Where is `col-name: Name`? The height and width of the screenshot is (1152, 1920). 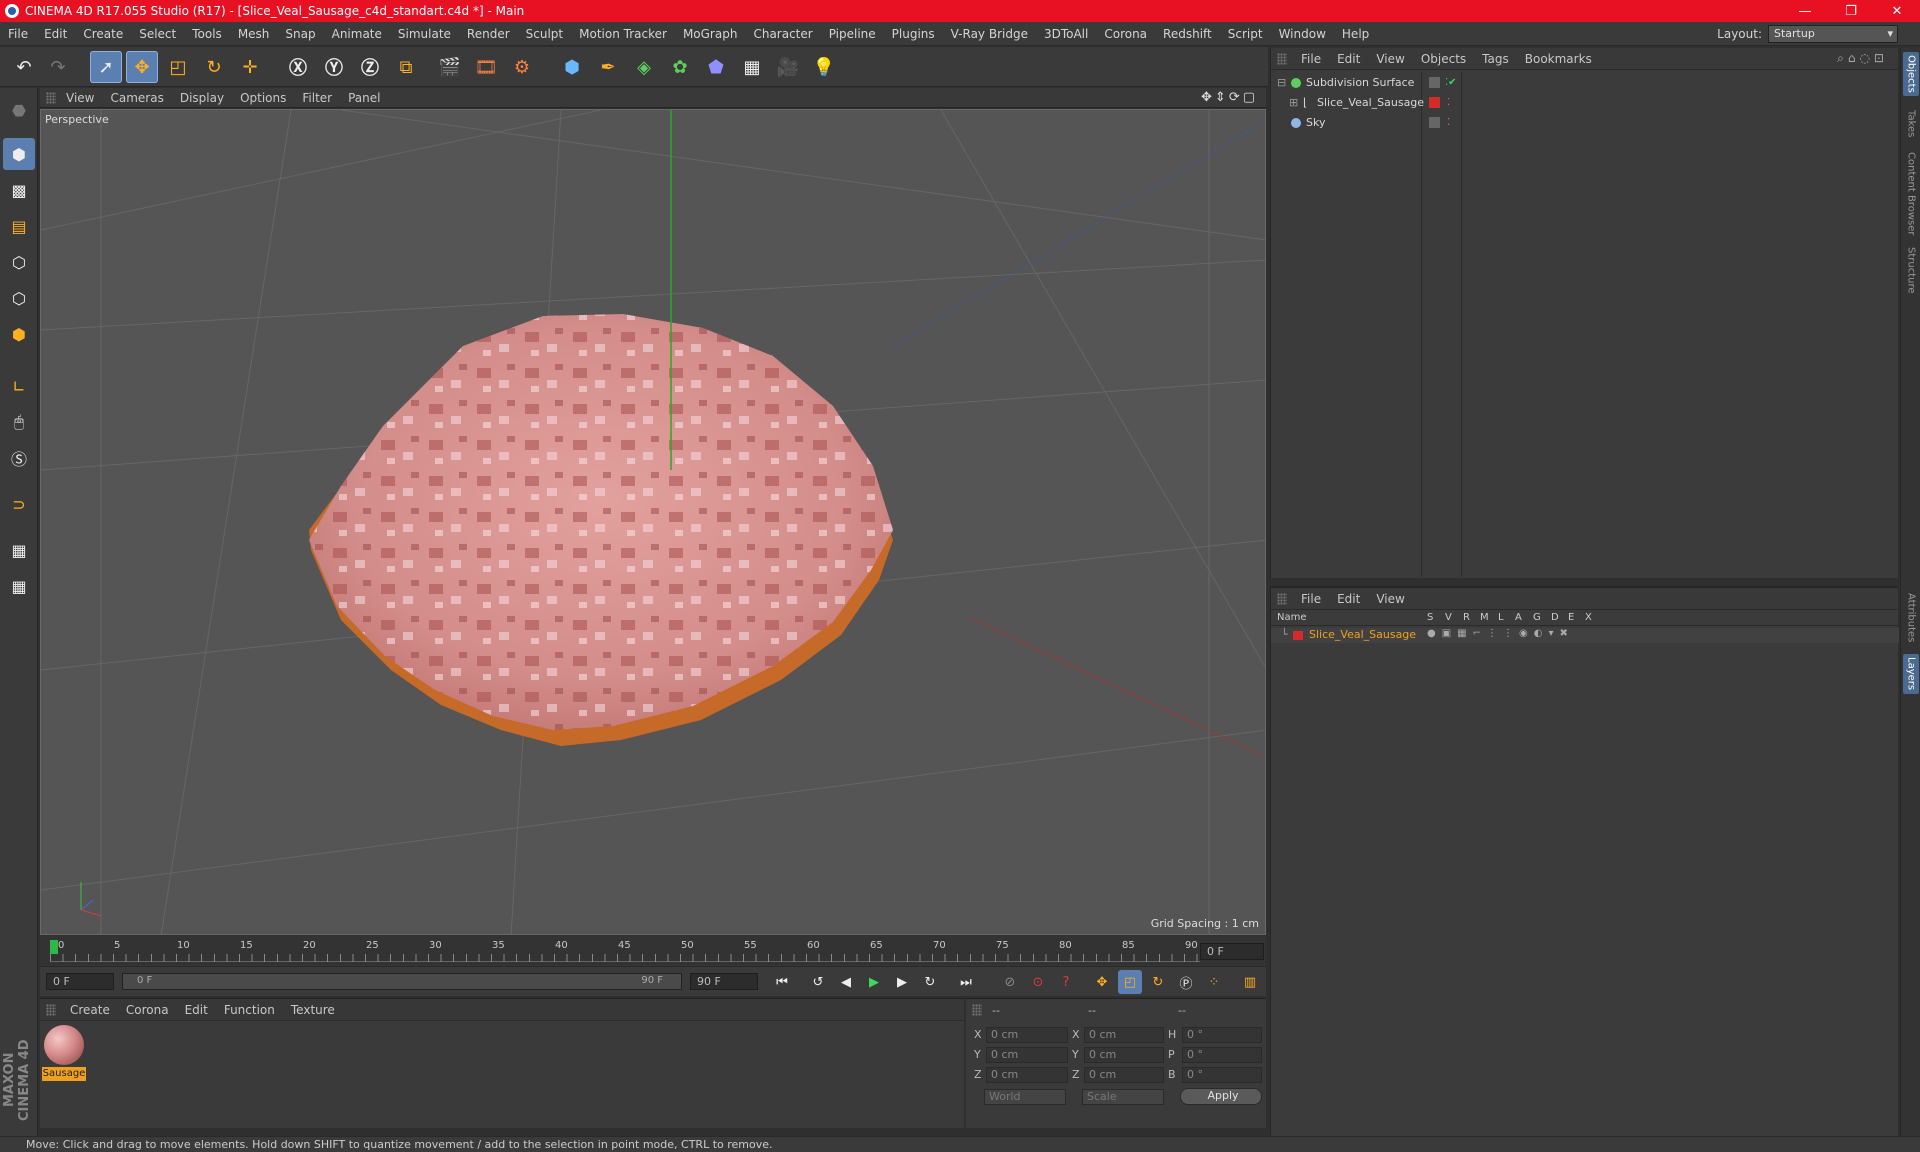
col-name: Name is located at coordinates (1292, 617).